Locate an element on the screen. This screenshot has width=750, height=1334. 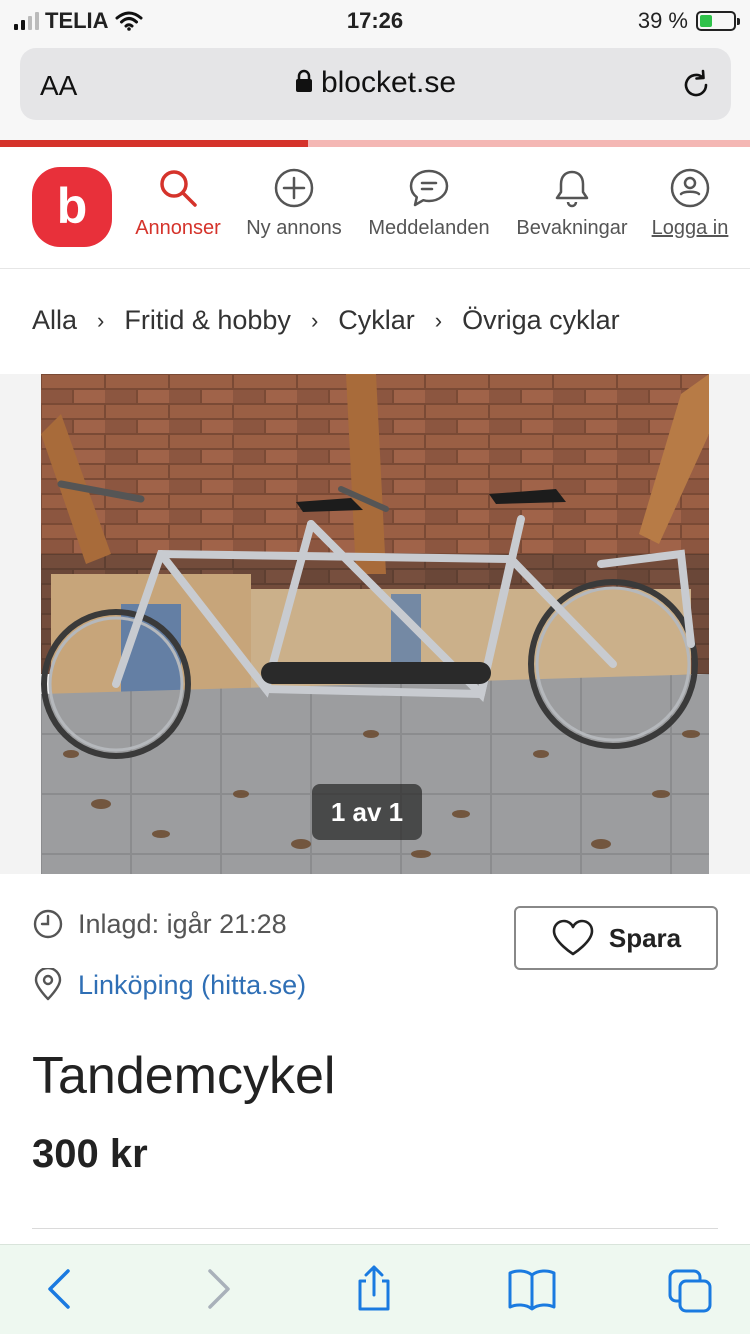
search-icon is located at coordinates (178, 188).